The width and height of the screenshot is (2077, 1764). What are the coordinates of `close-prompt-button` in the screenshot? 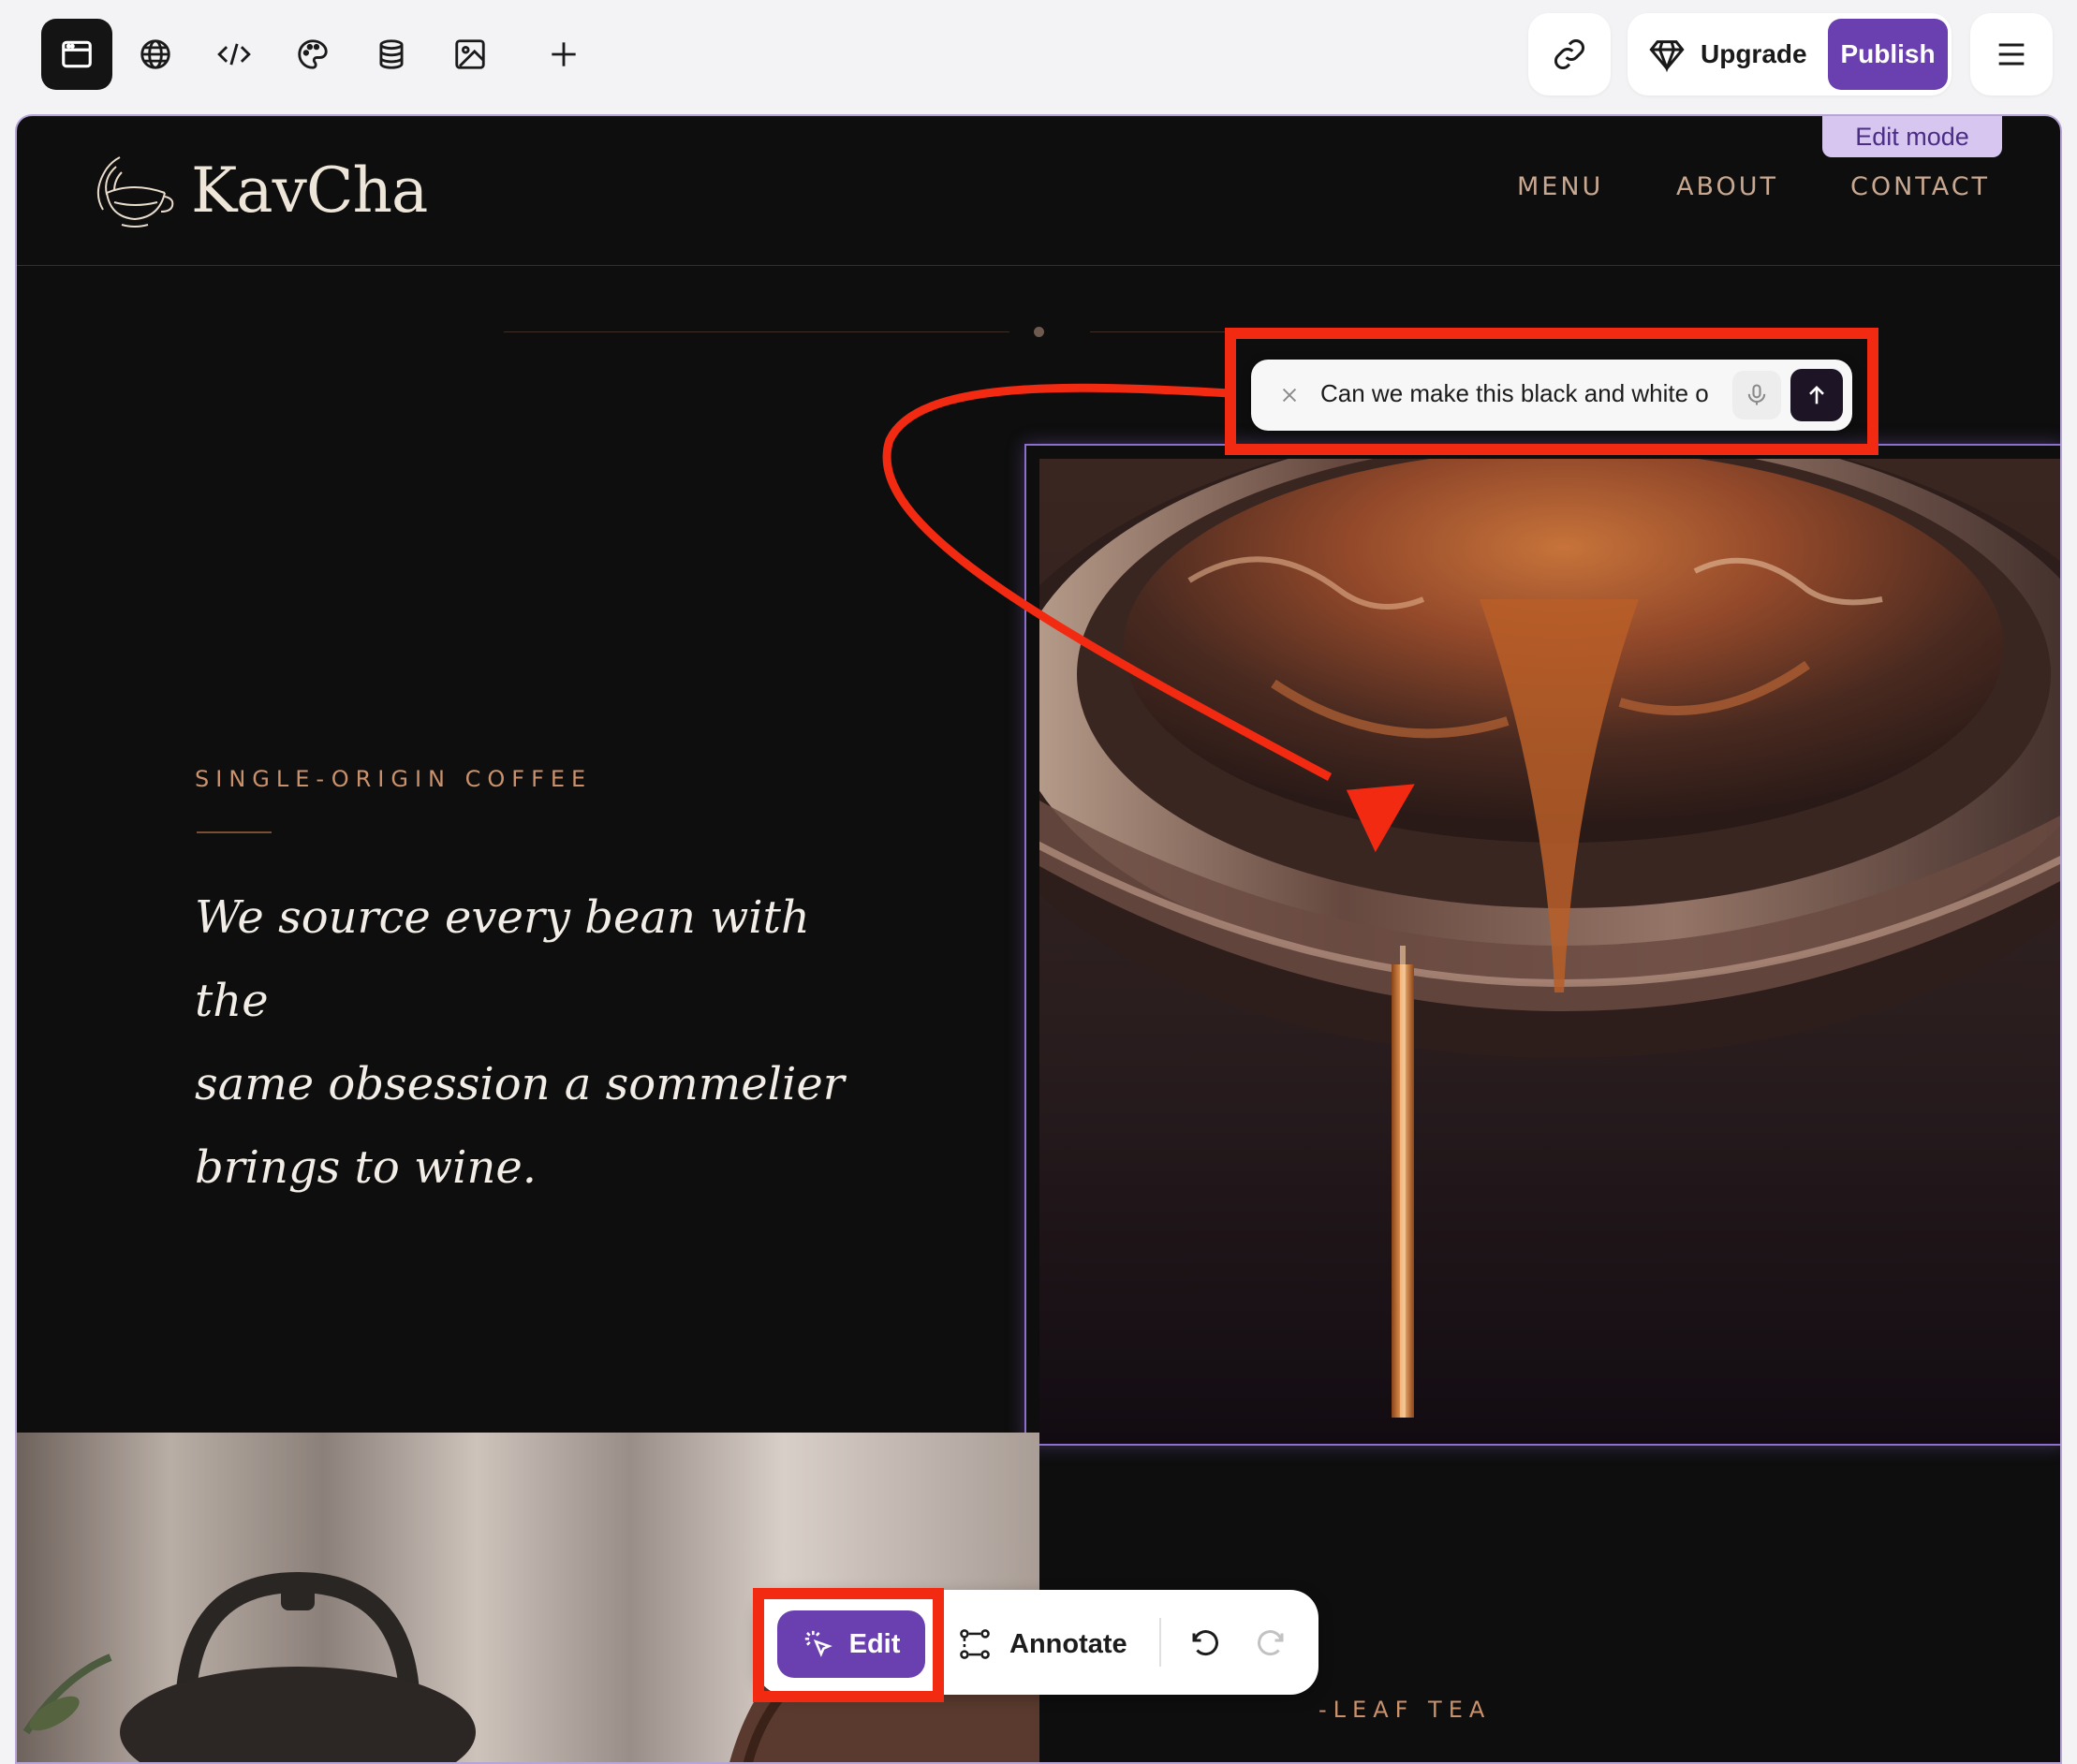 It's located at (1289, 395).